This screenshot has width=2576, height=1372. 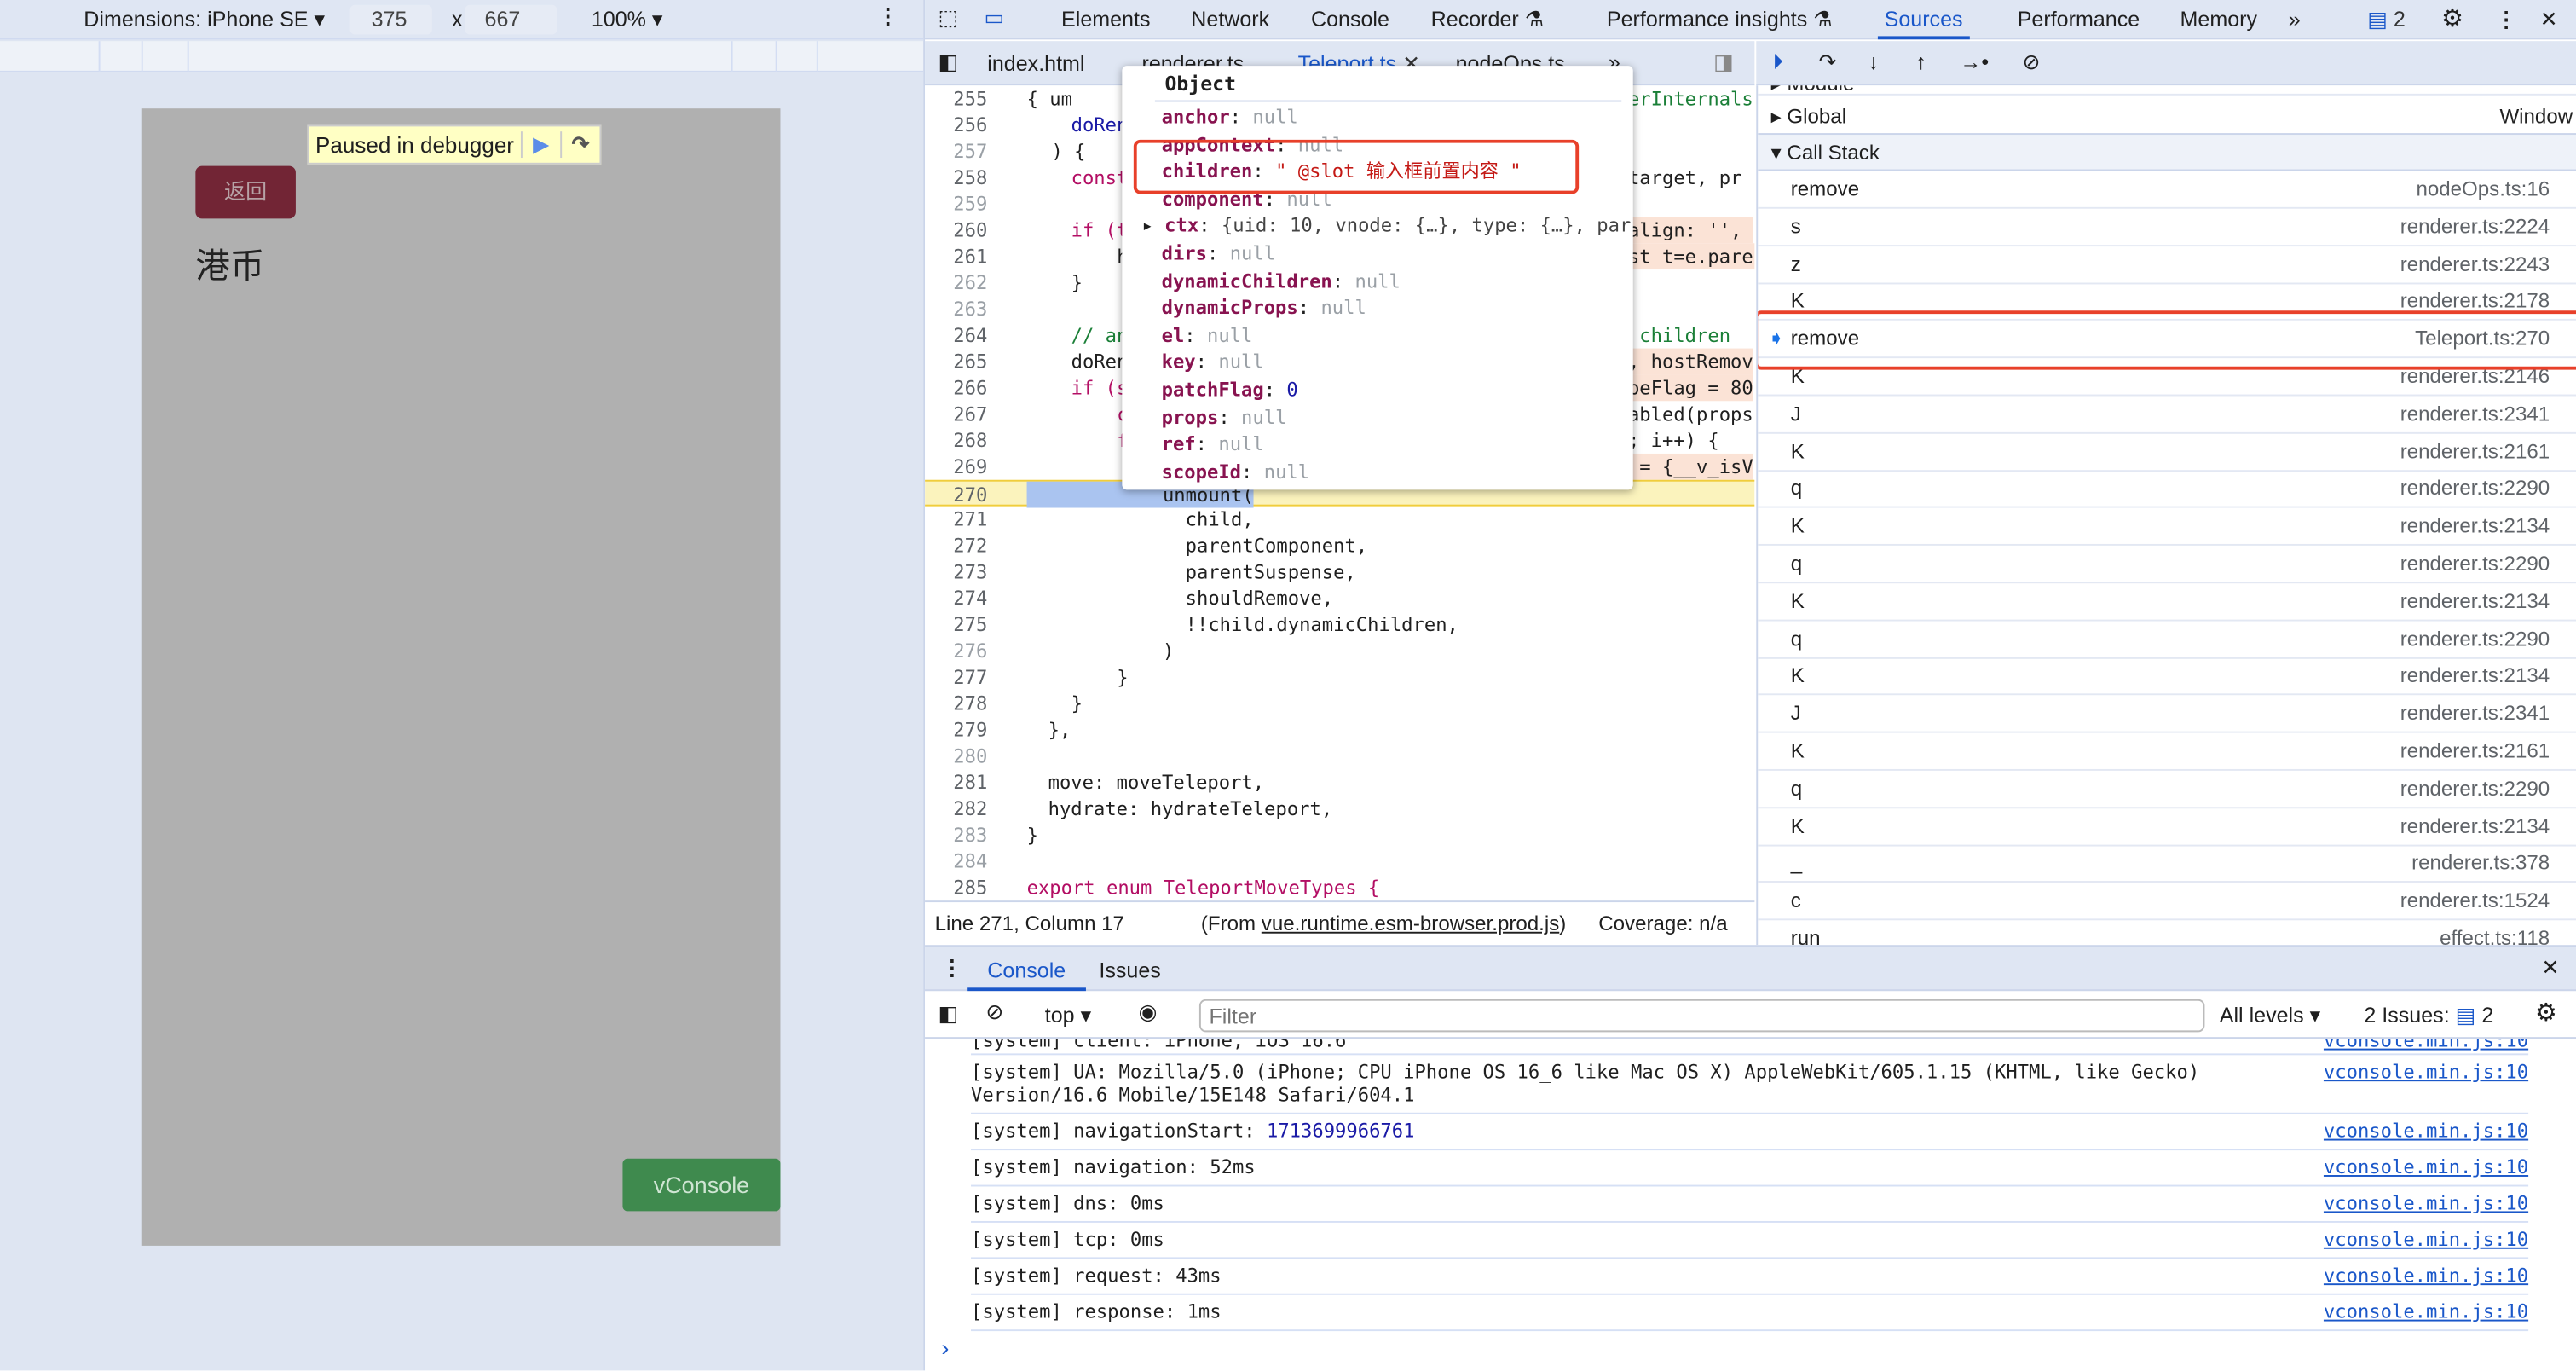 What do you see at coordinates (956, 440) in the screenshot?
I see `line-number: 268` at bounding box center [956, 440].